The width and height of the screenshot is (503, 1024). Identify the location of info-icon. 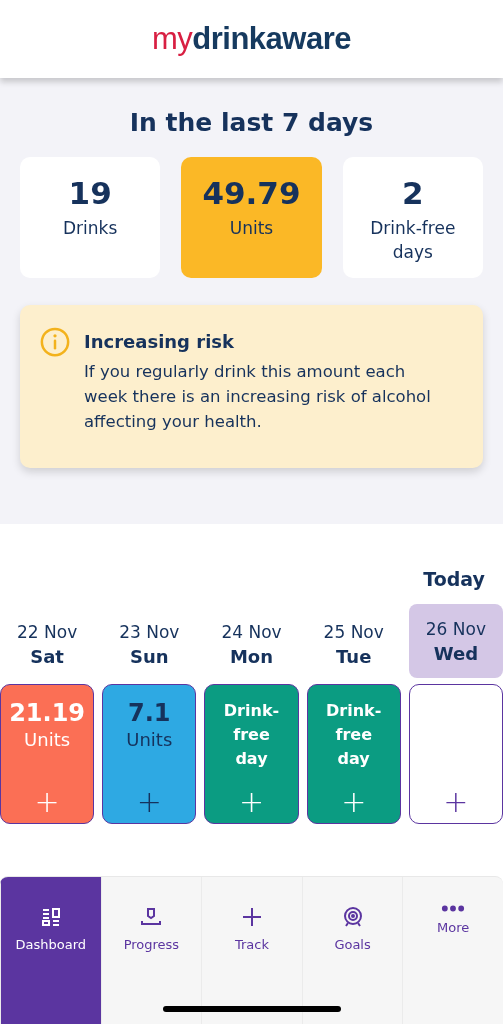
(55, 342).